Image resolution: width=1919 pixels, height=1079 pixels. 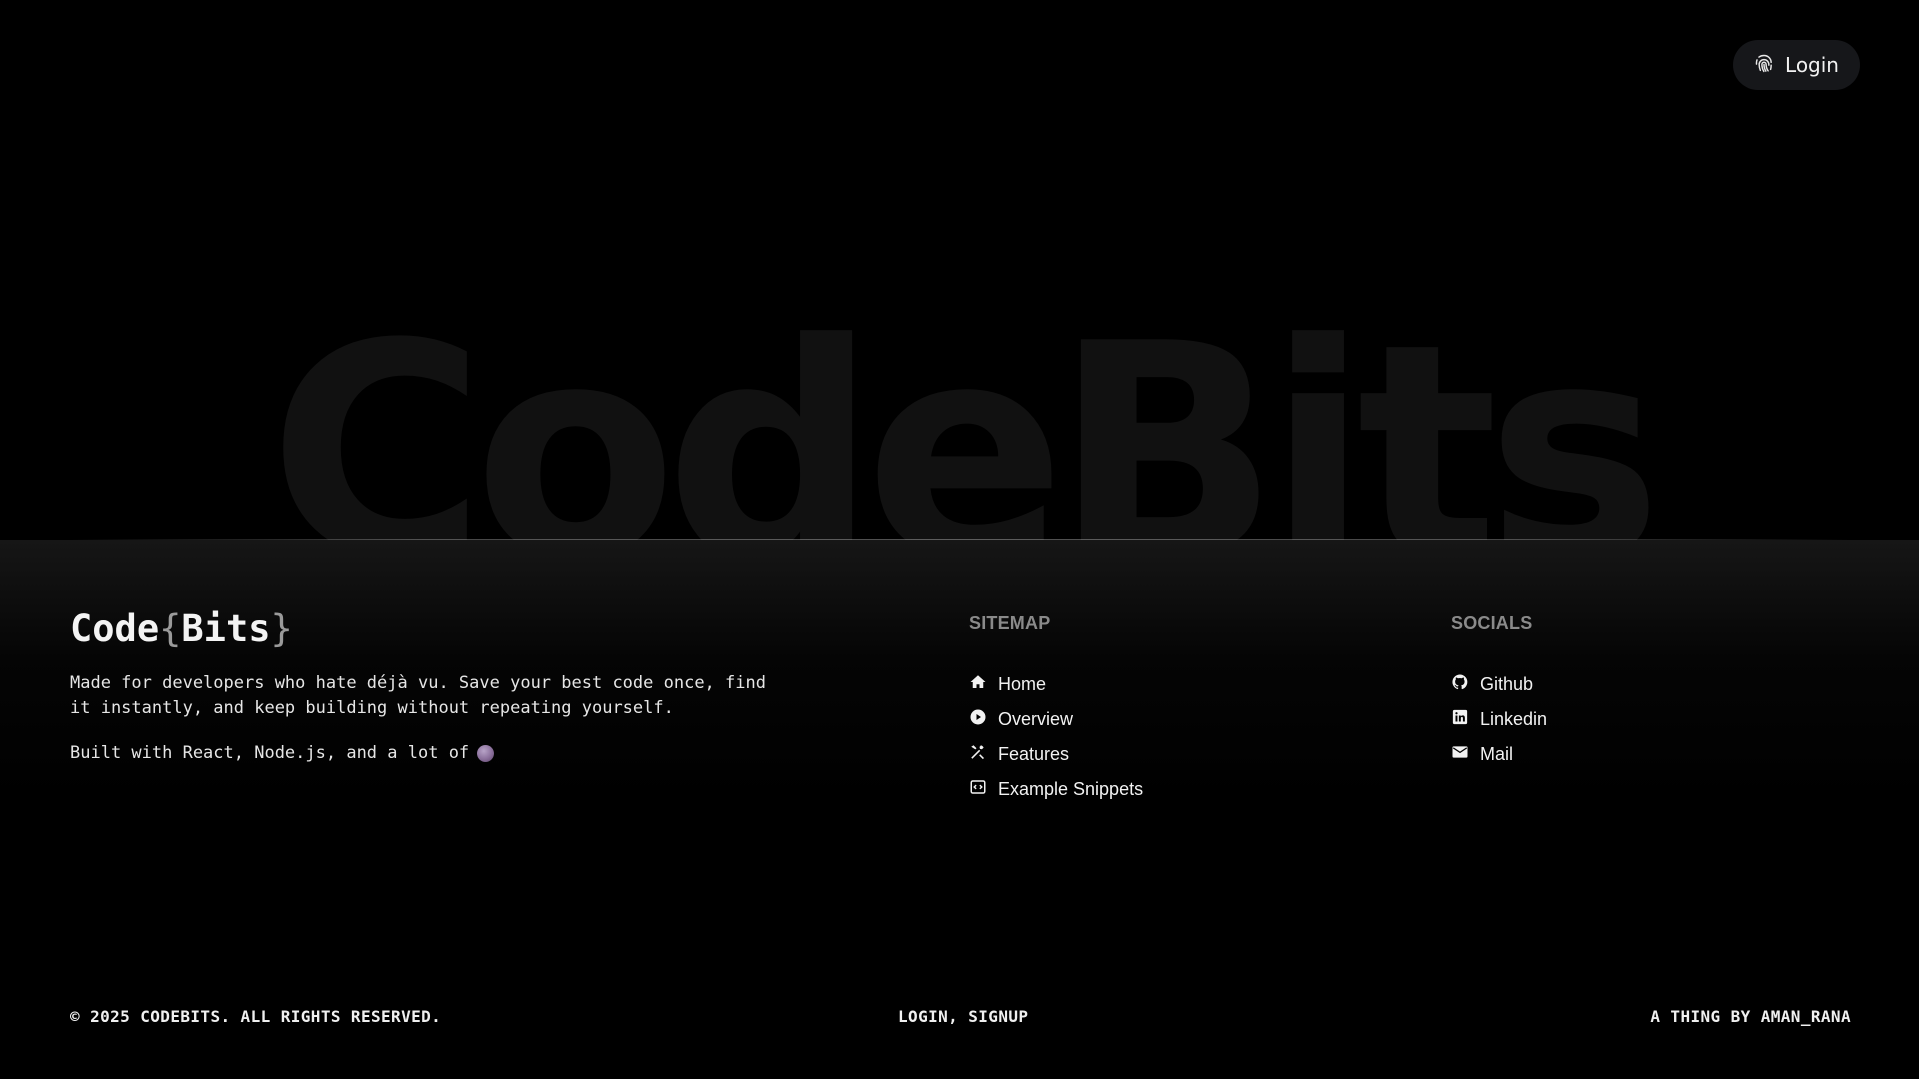 I want to click on logo-brace-open: {, so click(x=170, y=628).